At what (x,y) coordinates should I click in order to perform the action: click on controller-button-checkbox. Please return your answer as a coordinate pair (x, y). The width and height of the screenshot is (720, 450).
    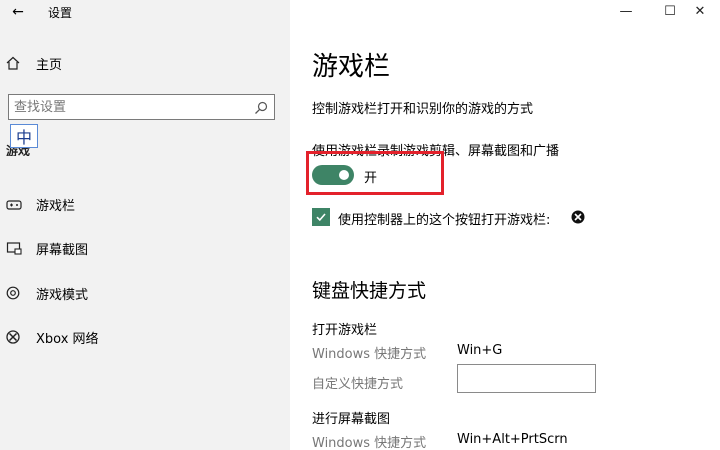
    Looking at the image, I should click on (321, 217).